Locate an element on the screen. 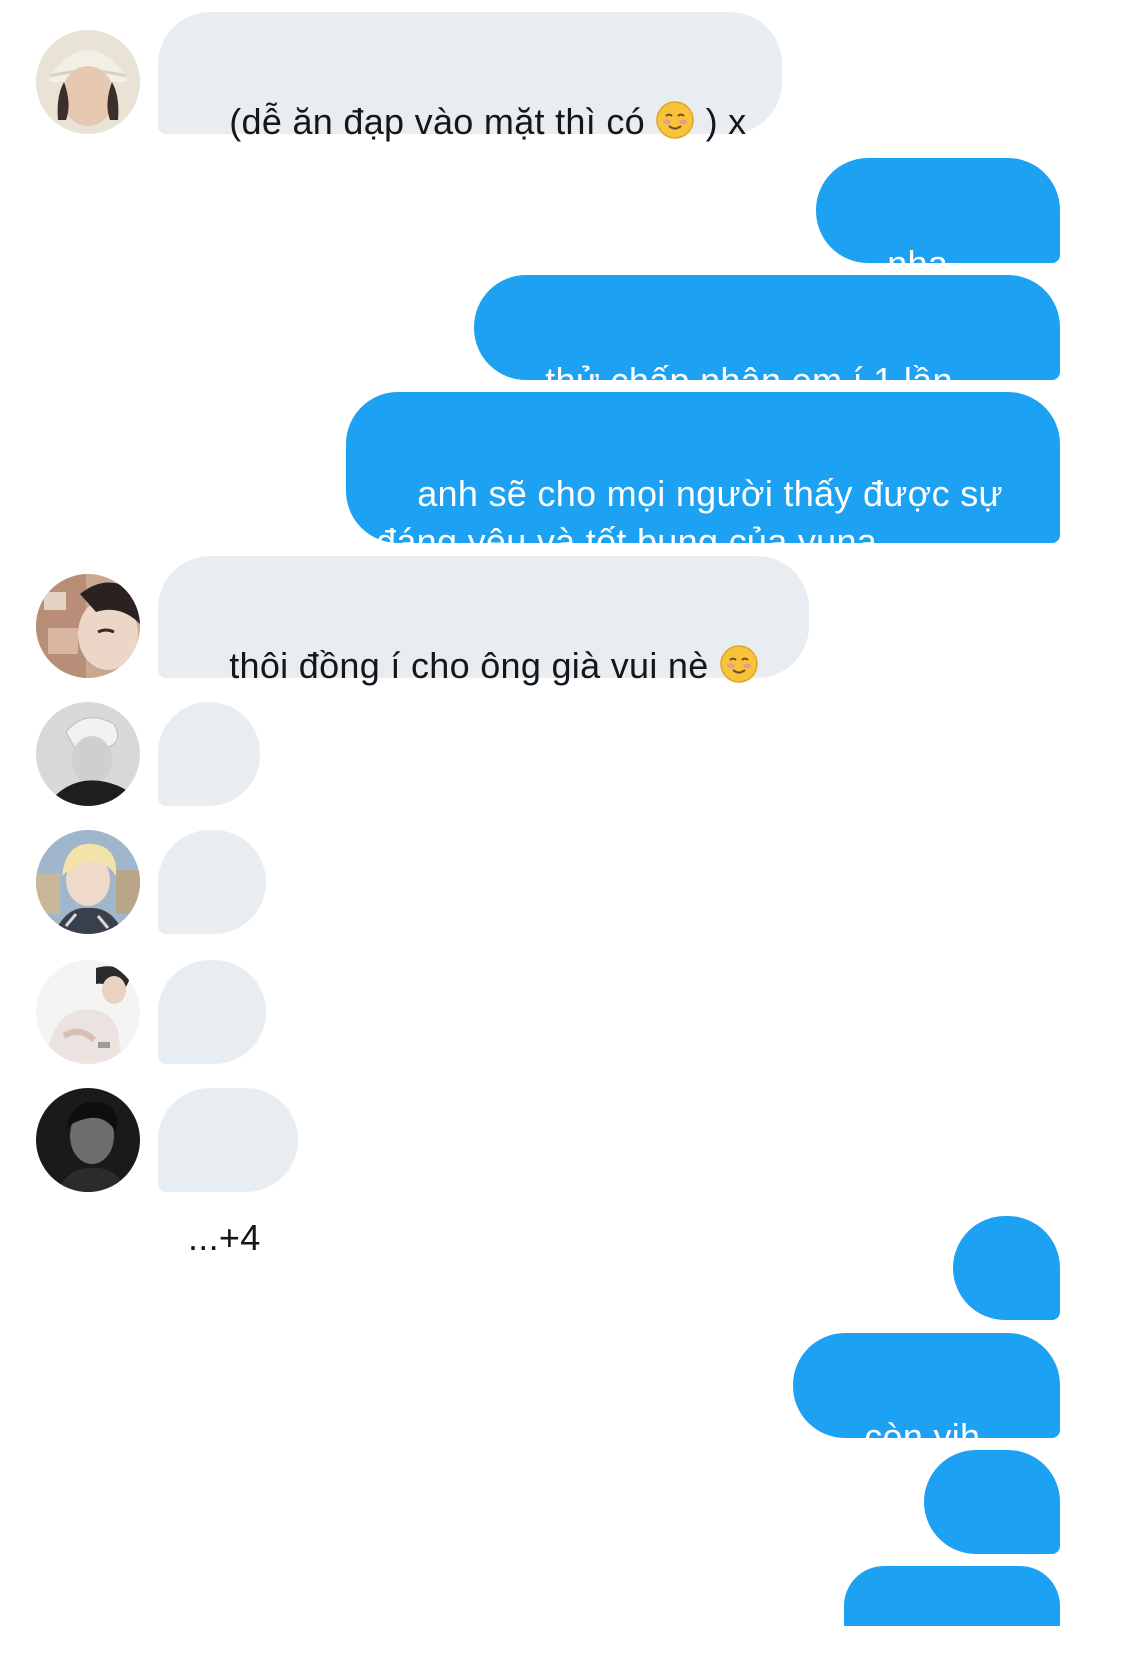 The image size is (1125, 1674). message-bubble-outgoing: còn yjh thoi is located at coordinates (926, 1419).